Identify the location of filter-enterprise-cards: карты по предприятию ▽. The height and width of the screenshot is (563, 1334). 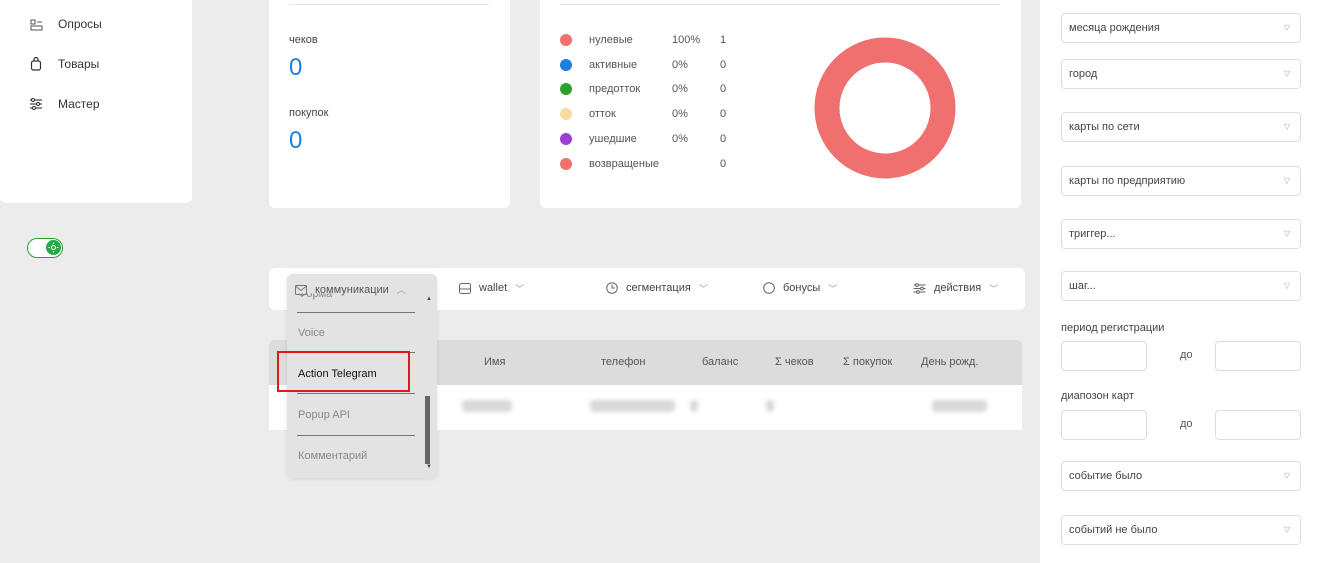
(1181, 181).